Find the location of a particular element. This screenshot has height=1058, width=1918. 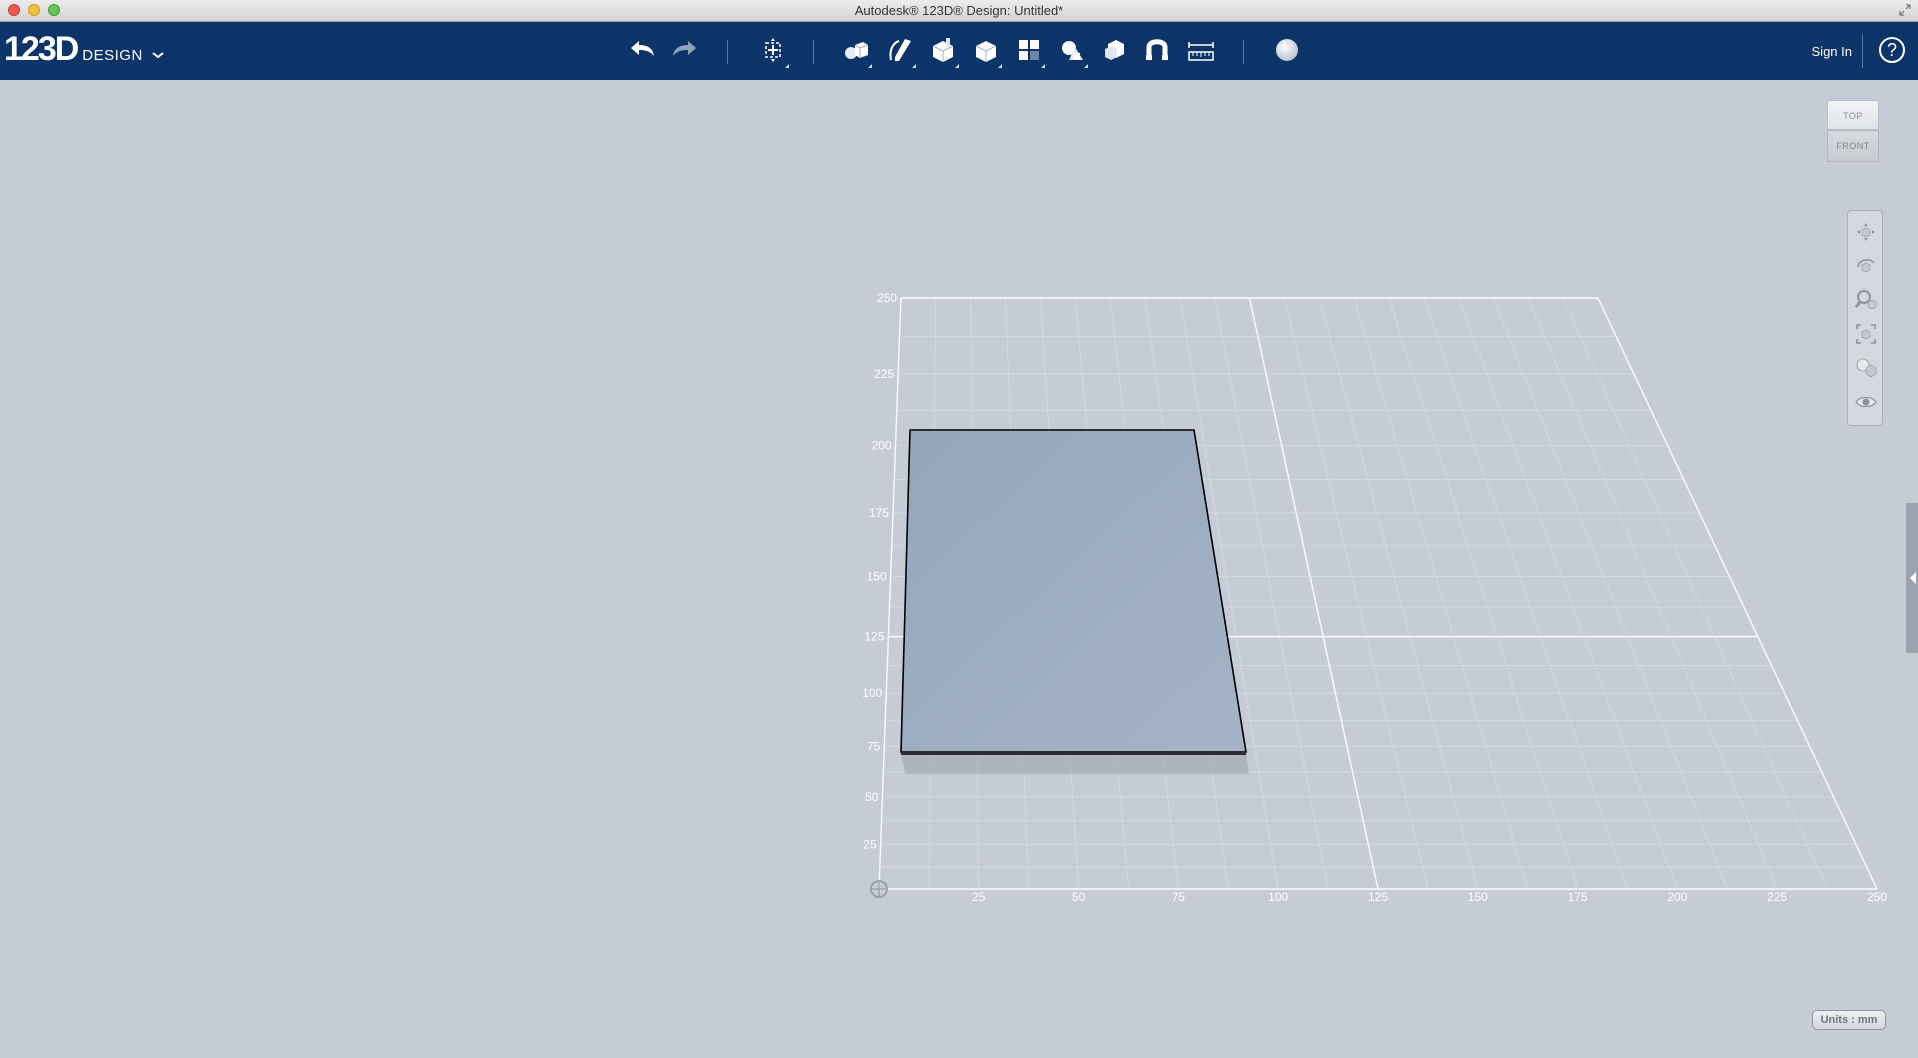

zoom-button is located at coordinates (1866, 300).